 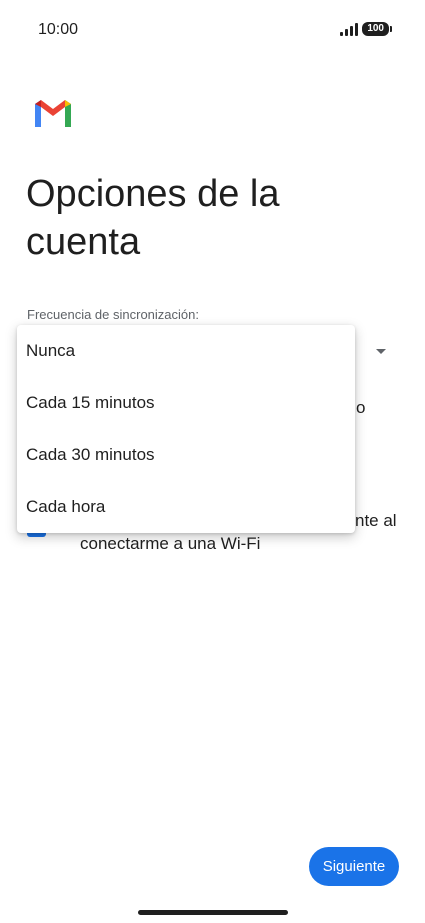 What do you see at coordinates (381, 351) in the screenshot?
I see `dropdown-arrow-icon` at bounding box center [381, 351].